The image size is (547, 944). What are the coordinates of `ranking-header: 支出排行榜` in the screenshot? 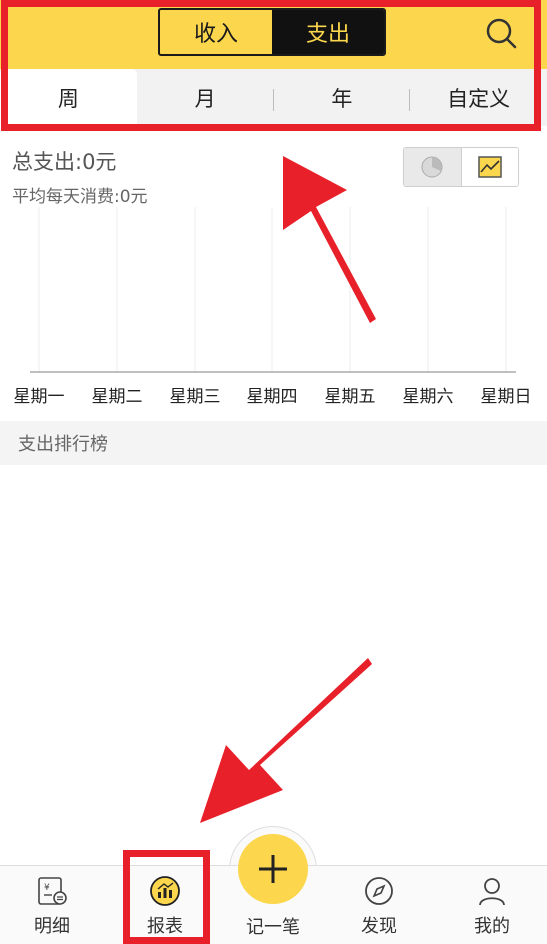 It's located at (273, 443).